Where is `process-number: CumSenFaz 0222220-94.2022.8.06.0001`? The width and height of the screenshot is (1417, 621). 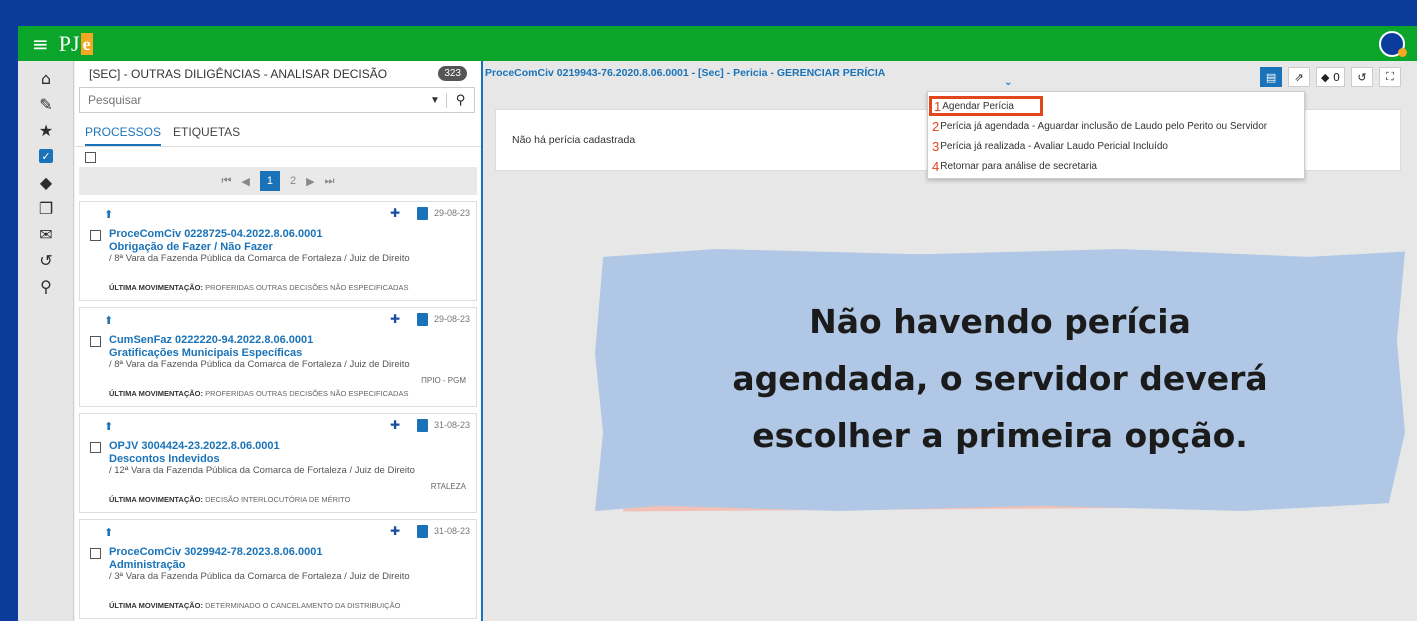 process-number: CumSenFaz 0222220-94.2022.8.06.0001 is located at coordinates (211, 340).